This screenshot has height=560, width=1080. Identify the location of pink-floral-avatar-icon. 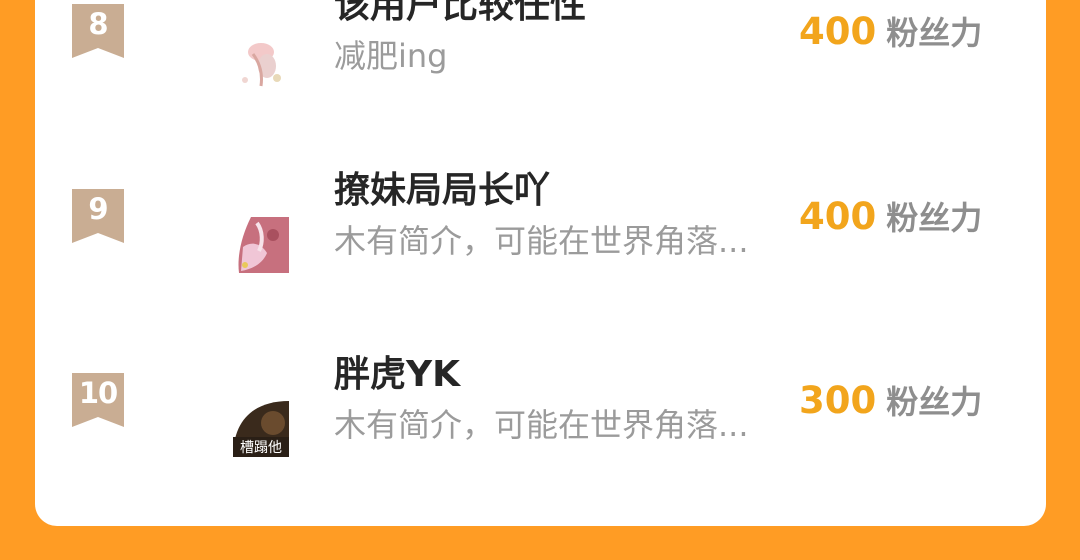
(261, 60).